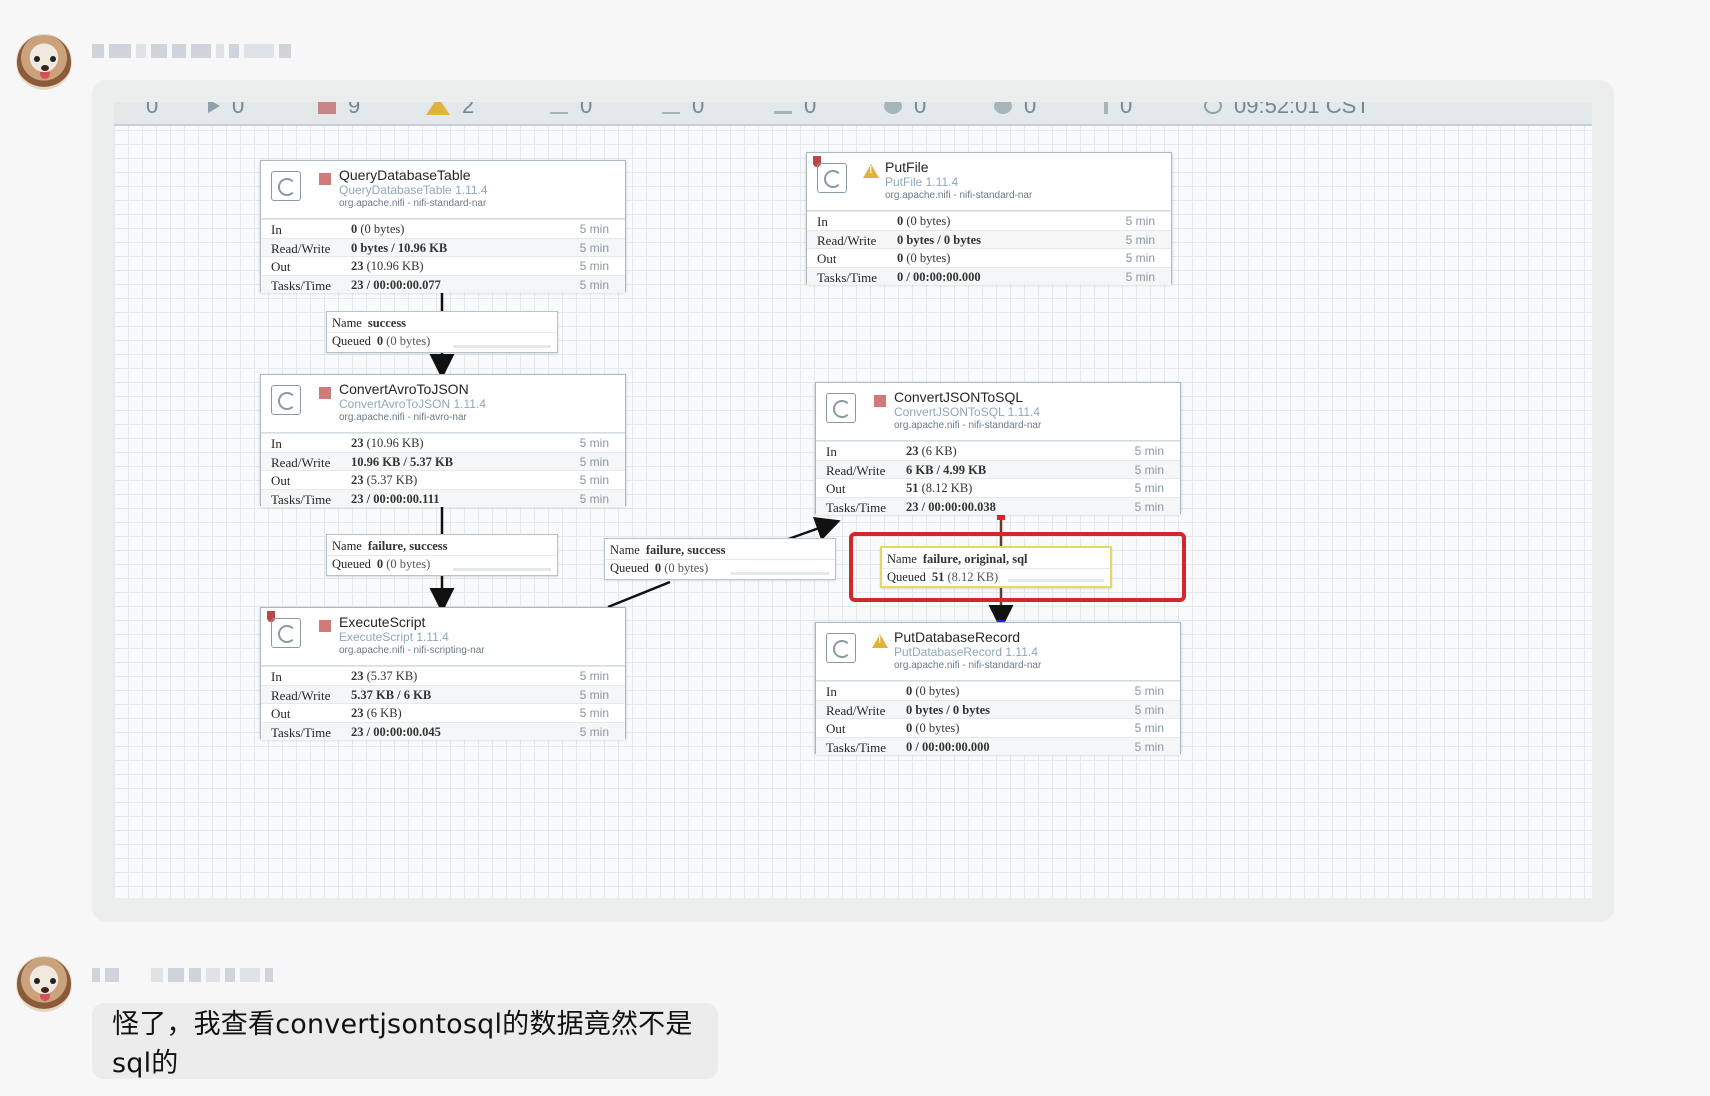 The image size is (1710, 1096). I want to click on stat-value: 23 (5.37 KB), so click(384, 676).